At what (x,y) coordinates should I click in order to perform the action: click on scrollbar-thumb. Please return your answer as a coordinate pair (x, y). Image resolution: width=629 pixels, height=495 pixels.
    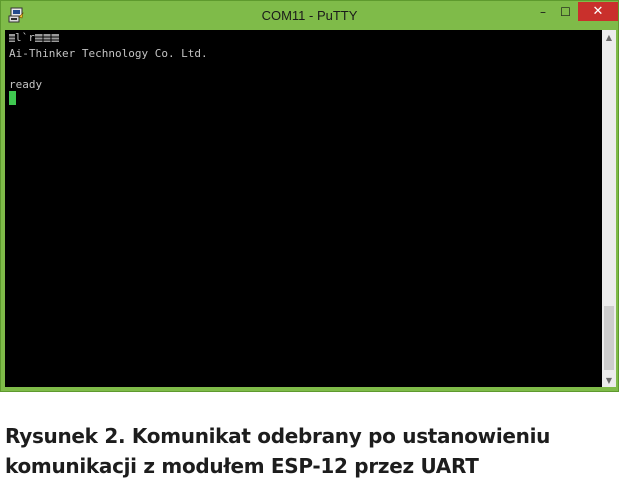
    Looking at the image, I should click on (609, 338).